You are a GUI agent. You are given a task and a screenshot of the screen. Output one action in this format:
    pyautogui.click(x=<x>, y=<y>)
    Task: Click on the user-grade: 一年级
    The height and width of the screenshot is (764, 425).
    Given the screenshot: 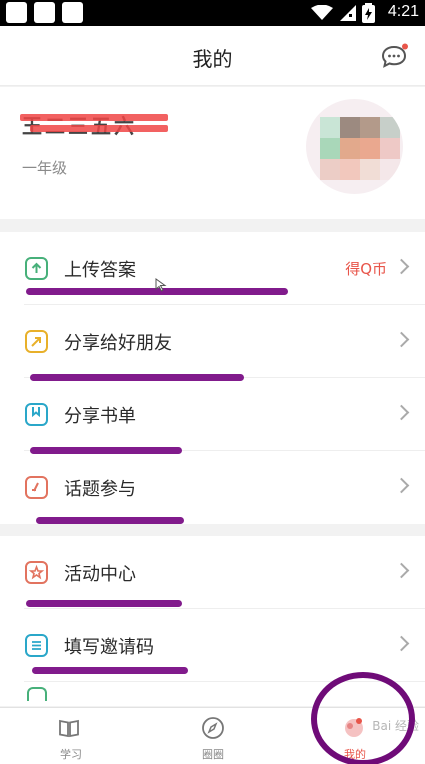 What is the action you would take?
    pyautogui.click(x=45, y=168)
    